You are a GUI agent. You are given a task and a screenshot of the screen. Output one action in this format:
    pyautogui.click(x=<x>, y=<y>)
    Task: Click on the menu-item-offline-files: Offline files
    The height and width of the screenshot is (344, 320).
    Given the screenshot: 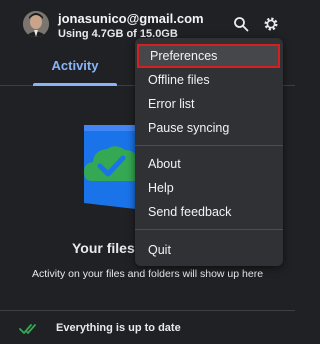 What is the action you would take?
    pyautogui.click(x=209, y=80)
    